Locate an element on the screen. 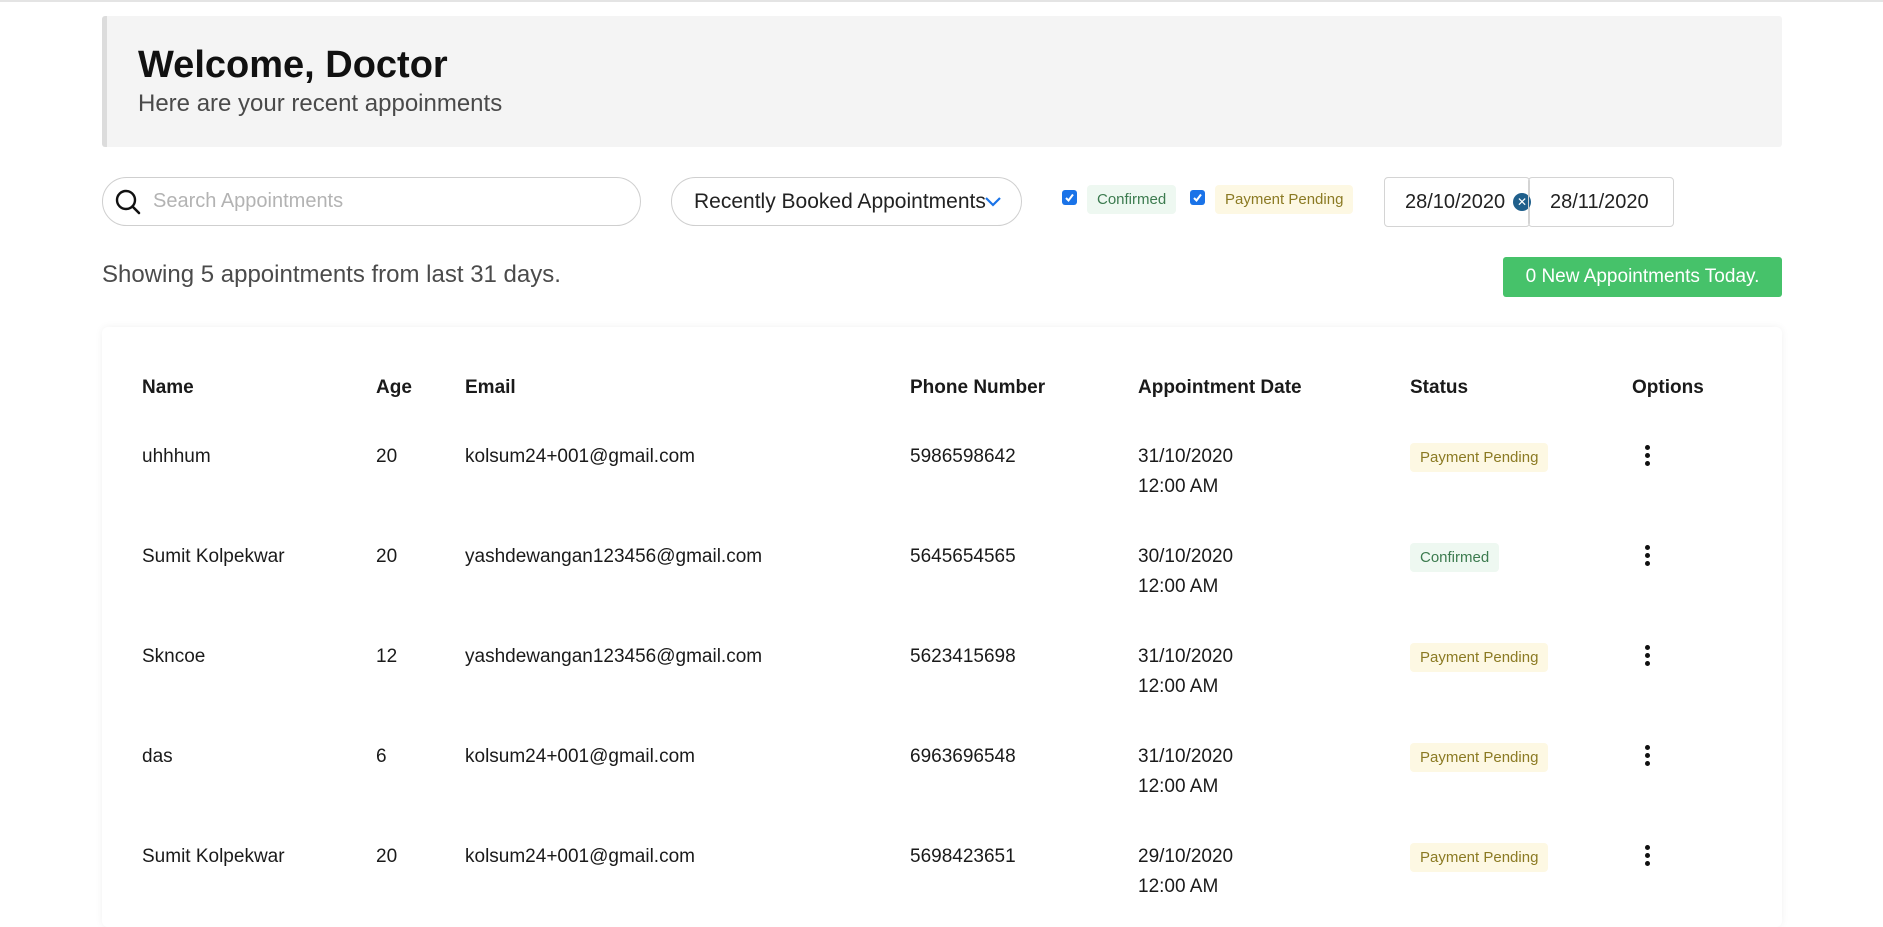 This screenshot has width=1883, height=927. page-title: Welcome, Doctor is located at coordinates (293, 65).